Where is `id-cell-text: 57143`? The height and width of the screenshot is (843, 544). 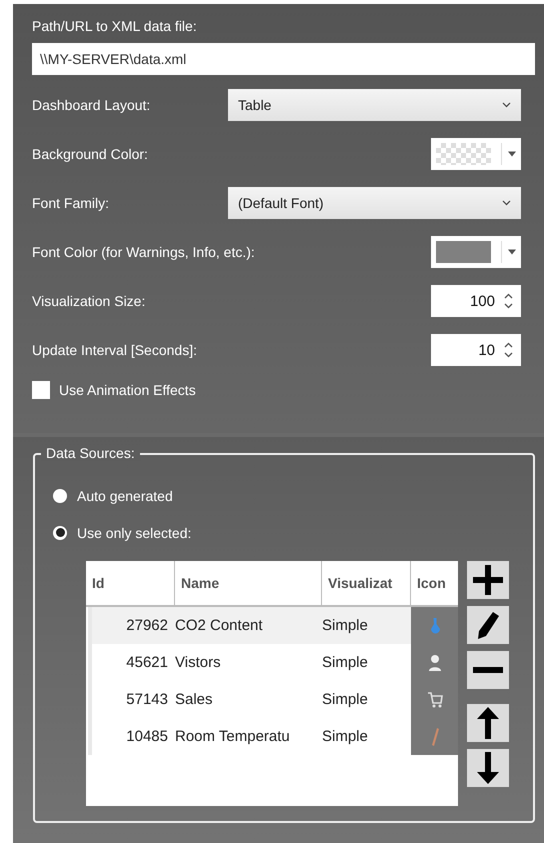 id-cell-text: 57143 is located at coordinates (147, 699).